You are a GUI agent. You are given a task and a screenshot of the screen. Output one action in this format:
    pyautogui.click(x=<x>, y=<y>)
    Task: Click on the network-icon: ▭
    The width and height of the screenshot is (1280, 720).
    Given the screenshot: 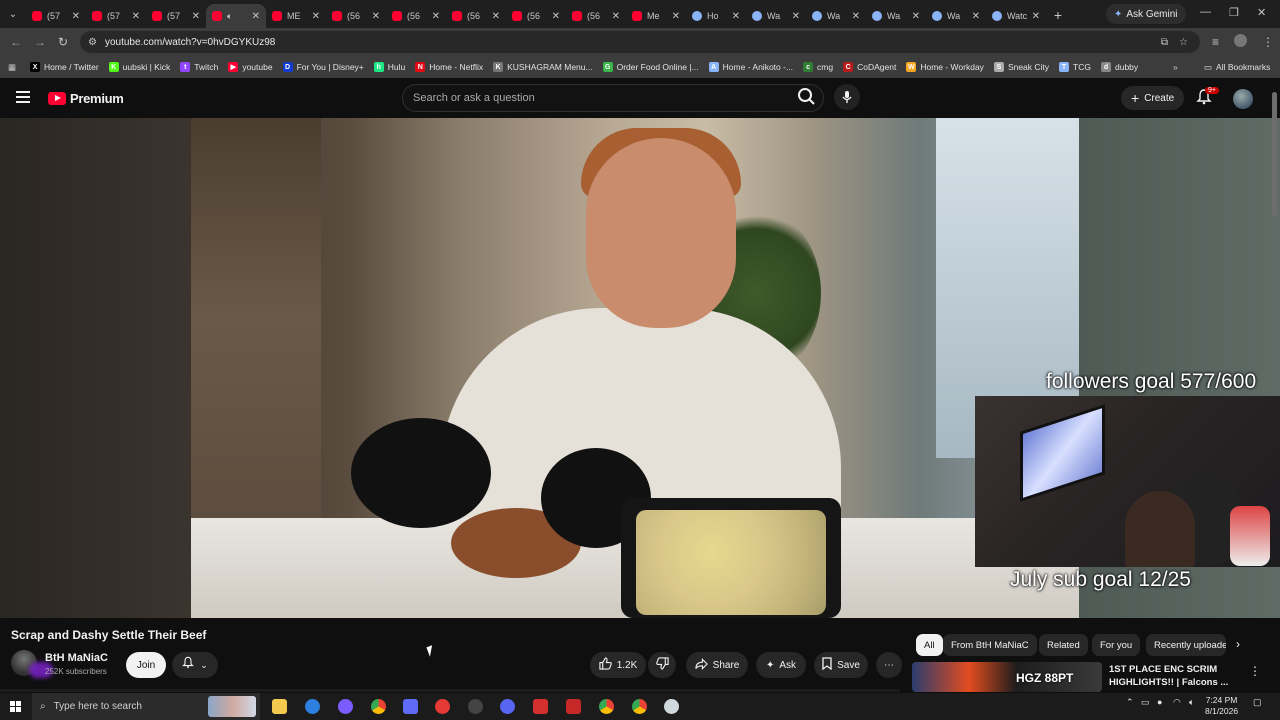 What is the action you would take?
    pyautogui.click(x=1145, y=702)
    